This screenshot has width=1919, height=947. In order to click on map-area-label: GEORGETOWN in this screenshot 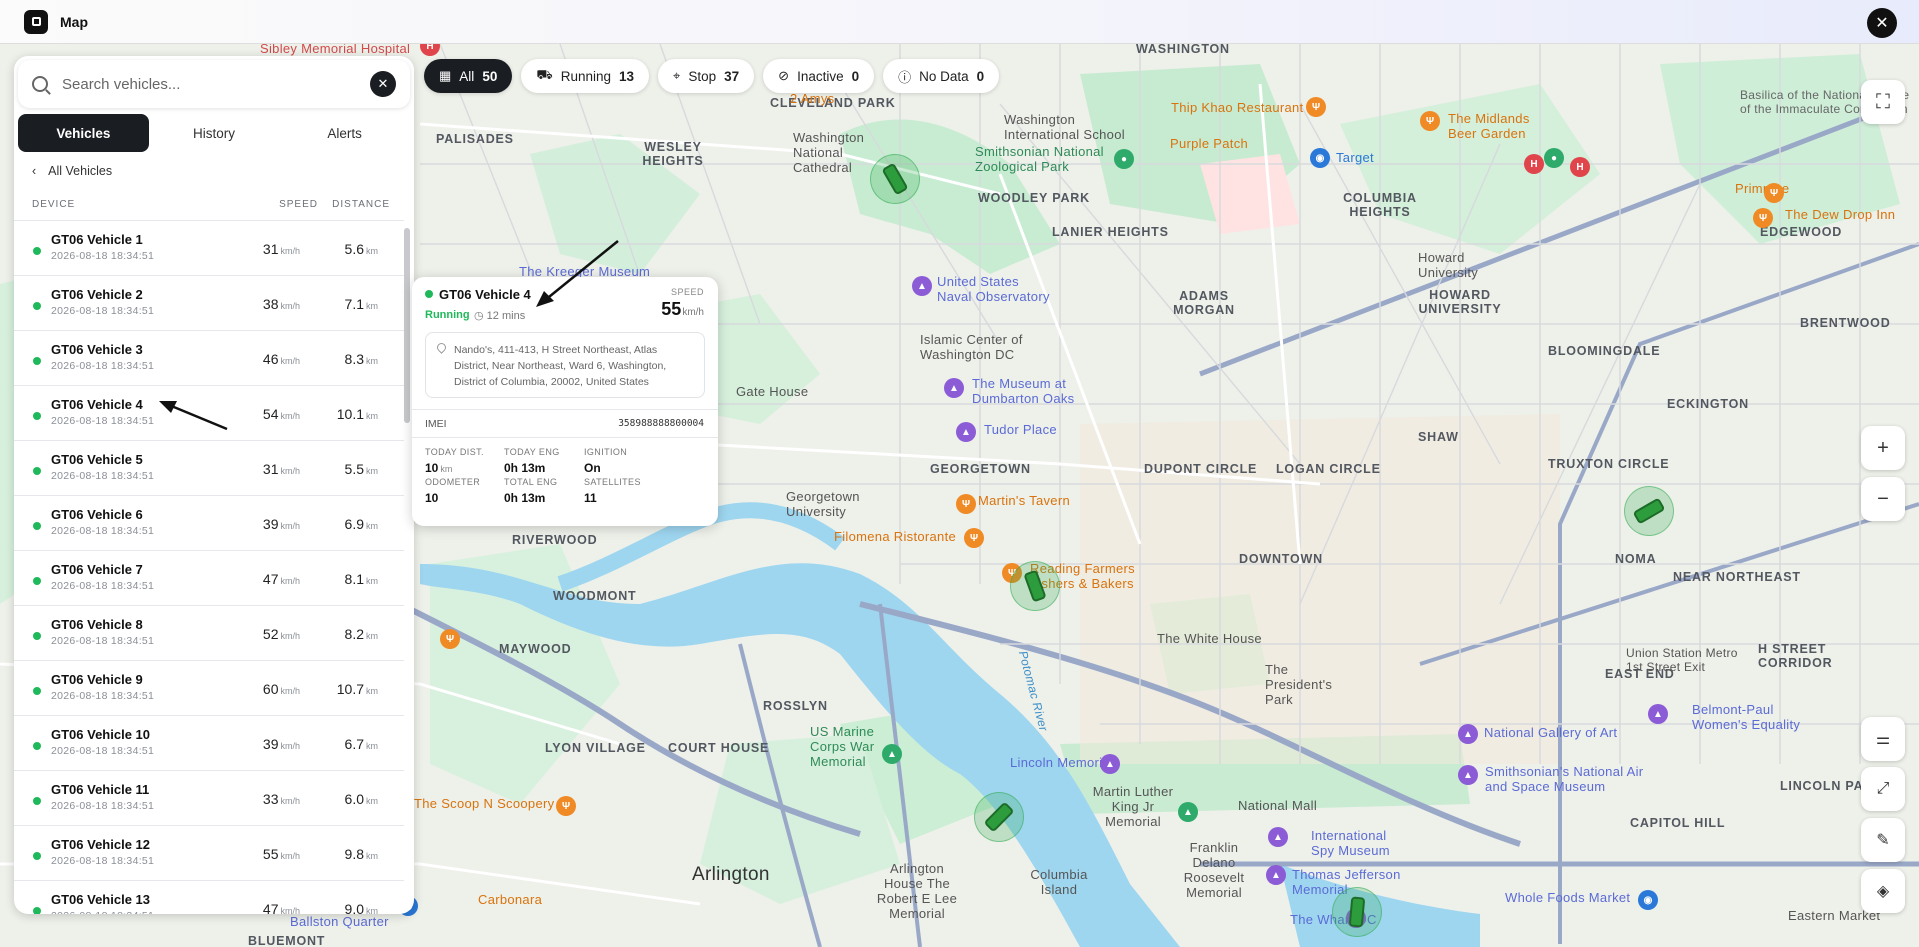, I will do `click(980, 469)`.